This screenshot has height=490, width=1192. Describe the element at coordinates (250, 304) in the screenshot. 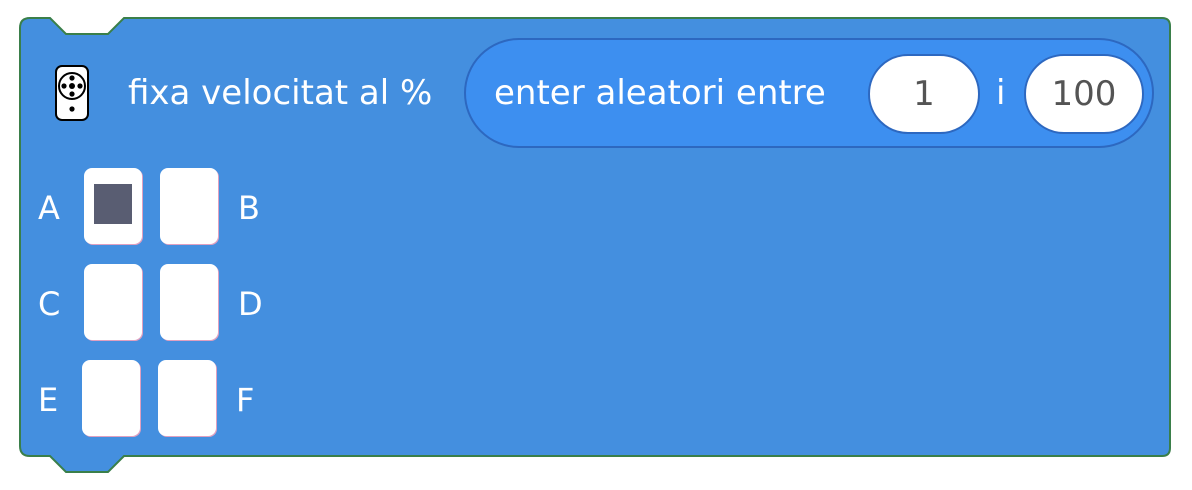

I see `port-letter-d: D` at that location.